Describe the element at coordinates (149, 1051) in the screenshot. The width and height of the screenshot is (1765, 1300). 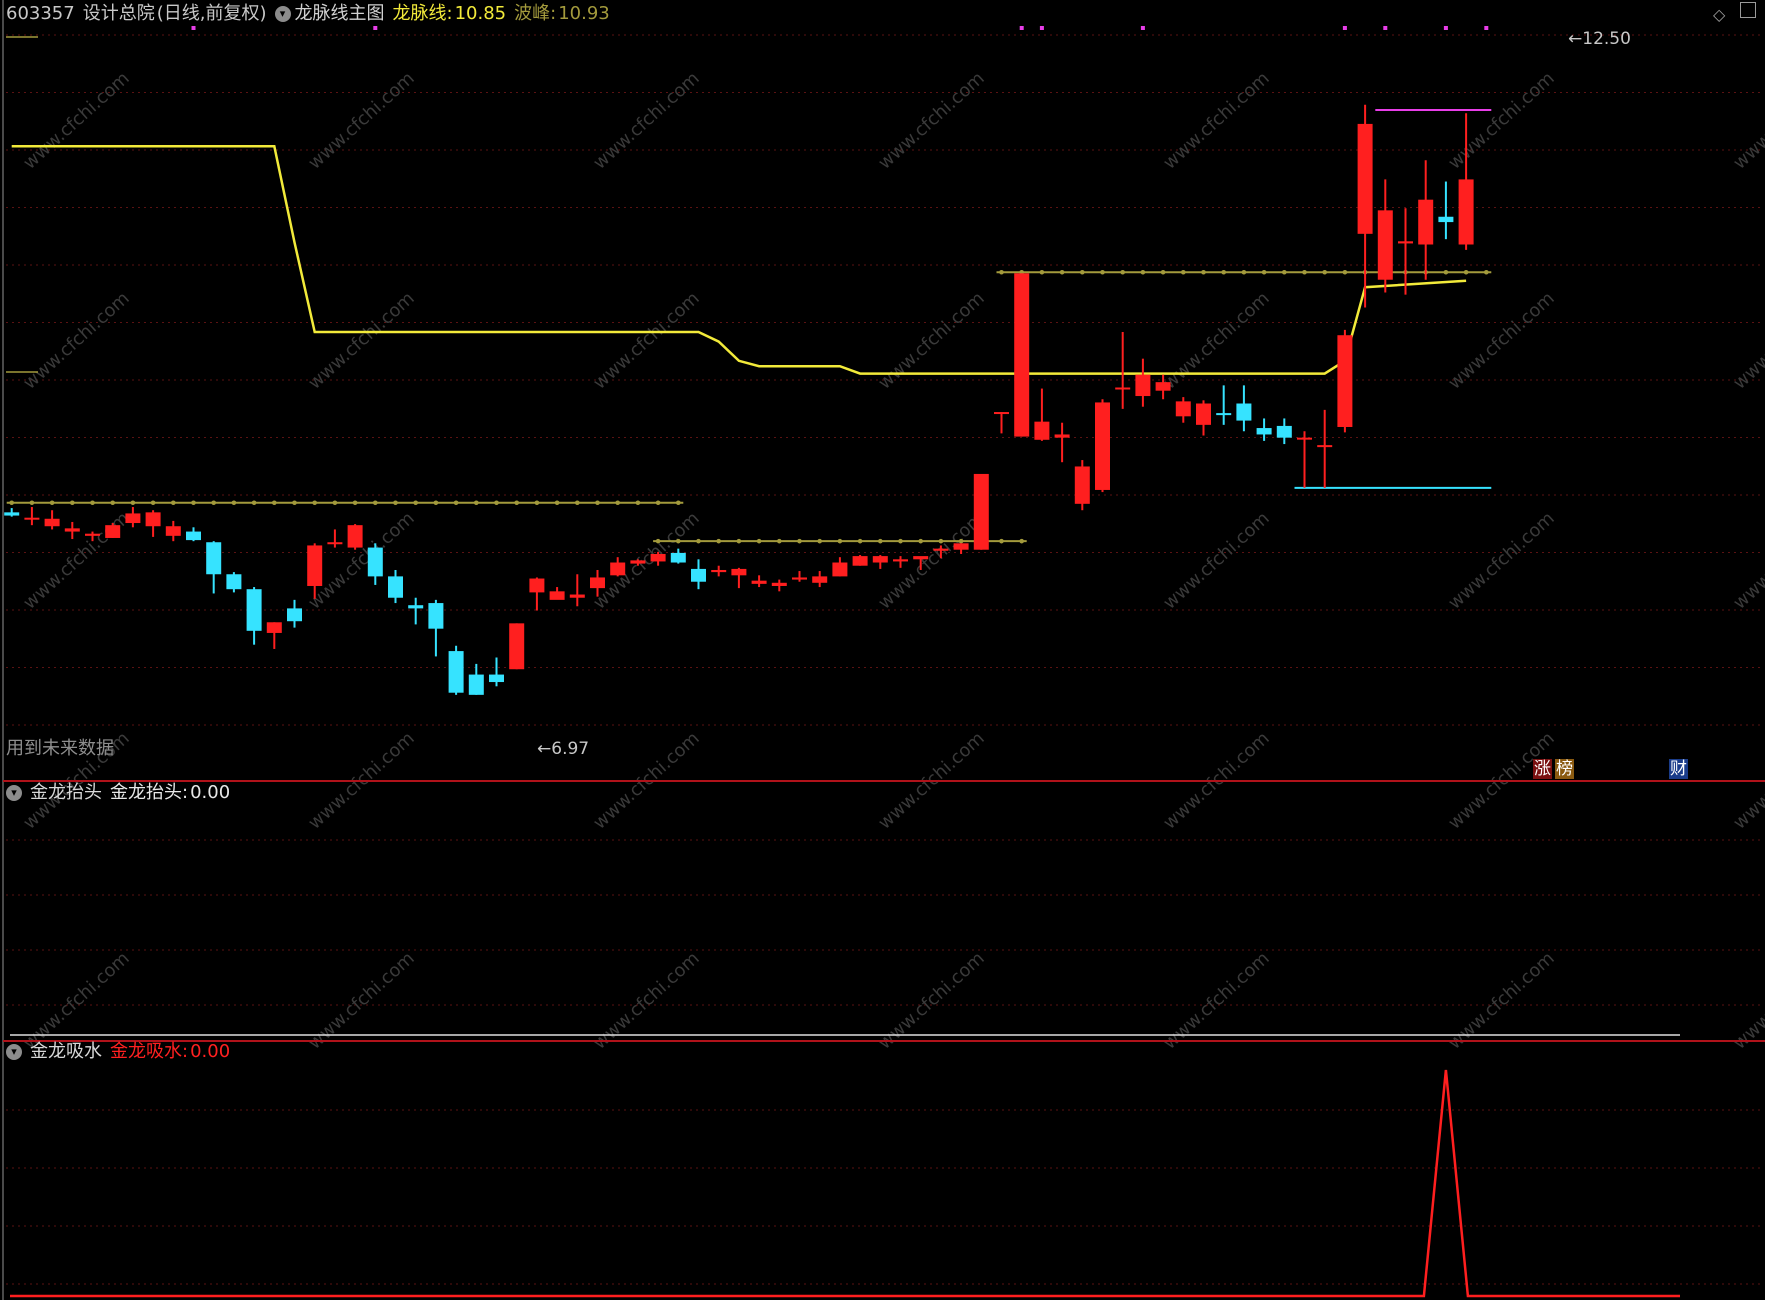
I see `xishui-label: 金龙吸水:` at that location.